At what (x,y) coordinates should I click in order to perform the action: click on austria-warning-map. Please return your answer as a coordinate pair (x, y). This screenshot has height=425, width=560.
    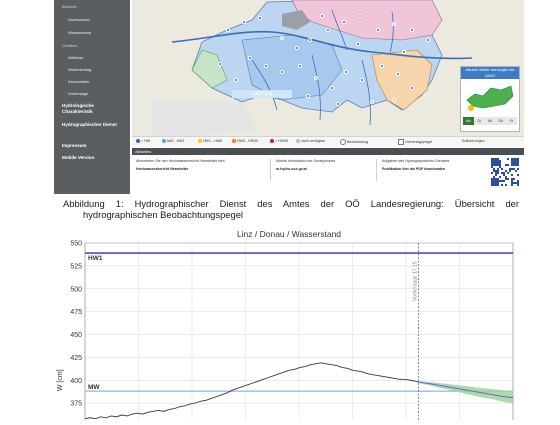
    Looking at the image, I should click on (490, 98).